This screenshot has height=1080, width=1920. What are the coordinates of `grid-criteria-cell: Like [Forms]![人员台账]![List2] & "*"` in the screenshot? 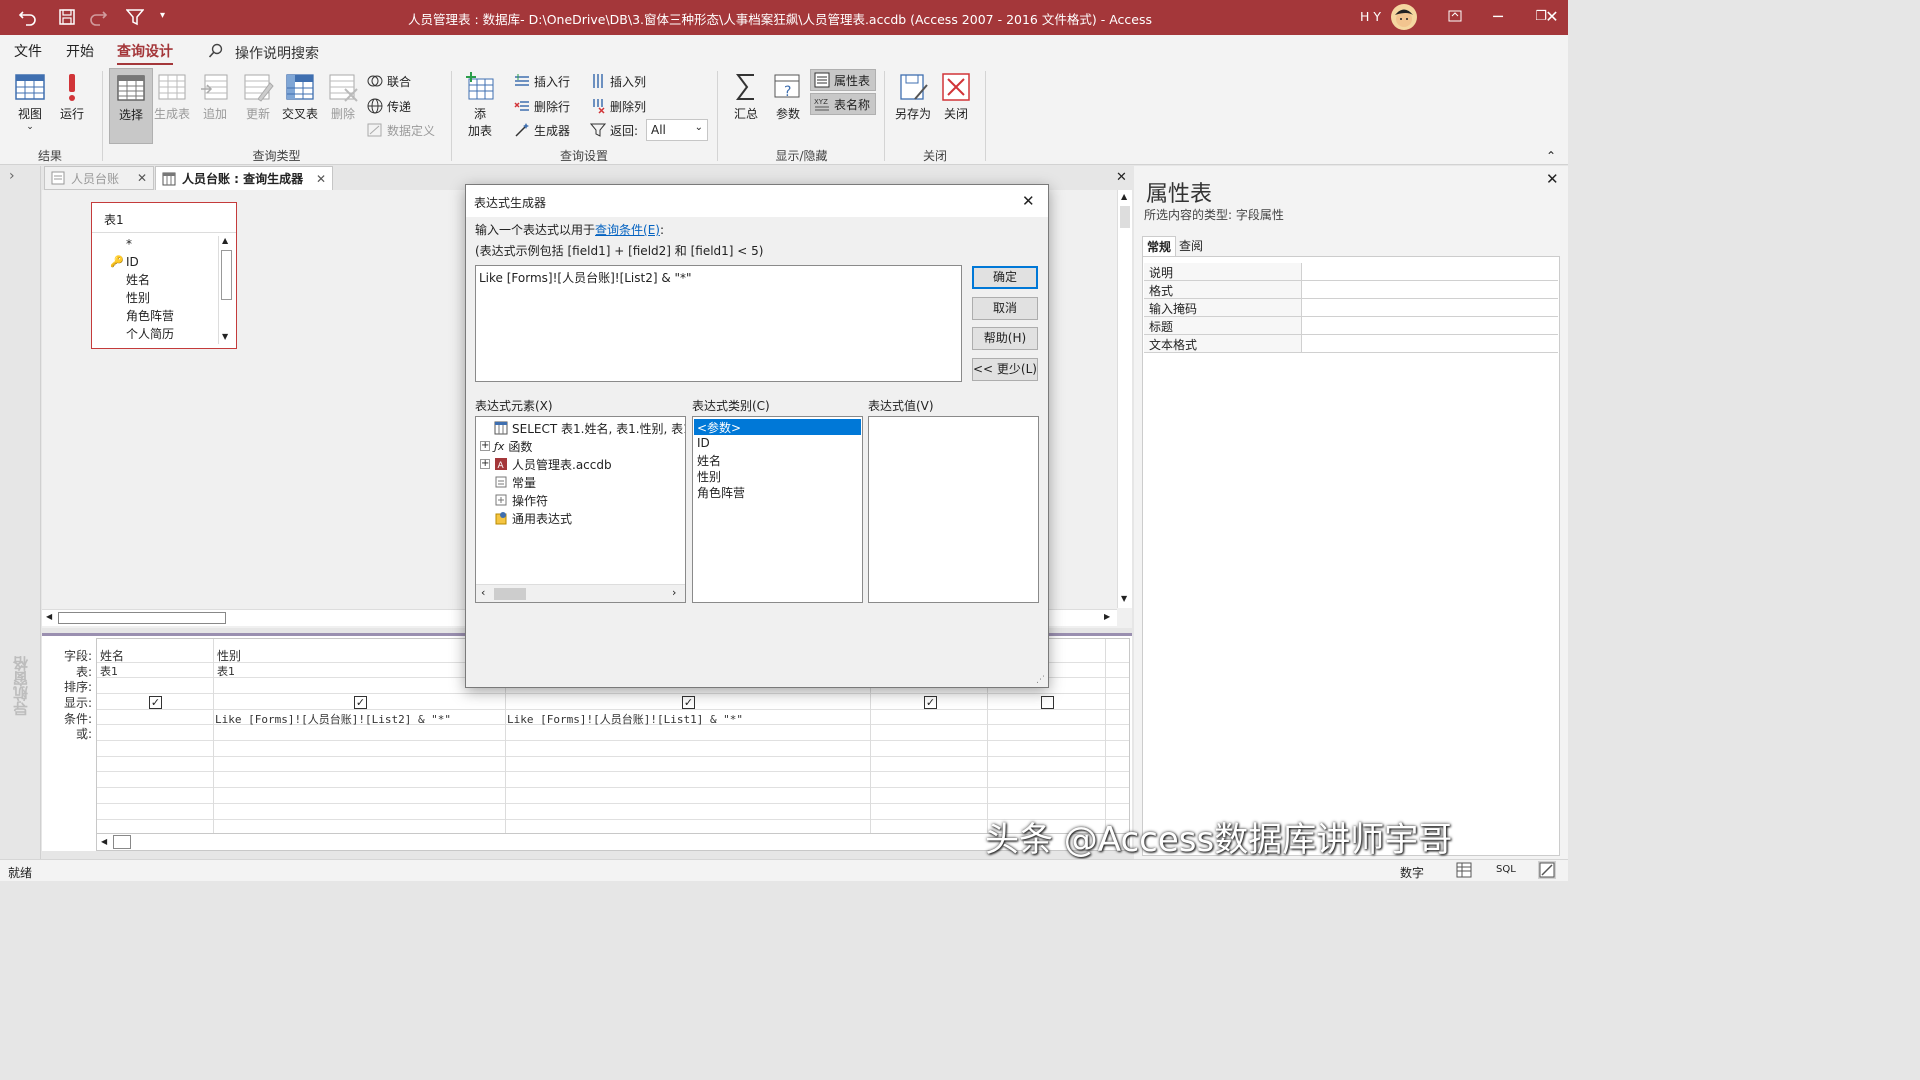 It's located at (333, 719).